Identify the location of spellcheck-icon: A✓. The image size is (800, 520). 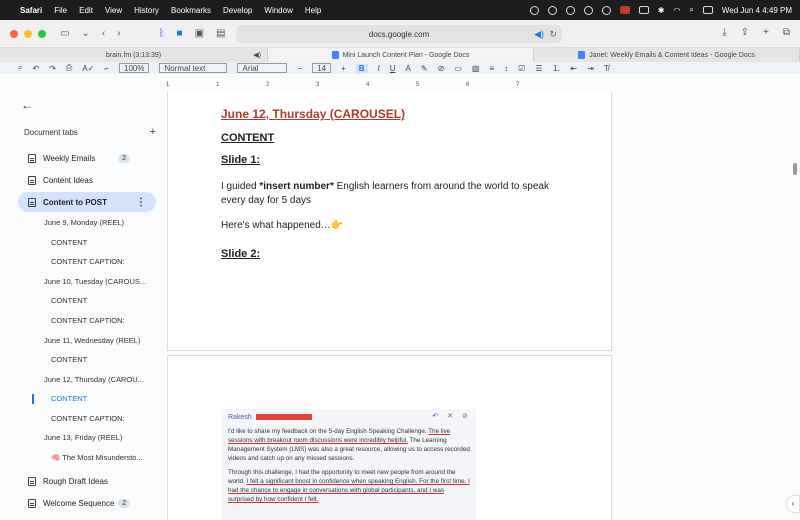
(88, 68).